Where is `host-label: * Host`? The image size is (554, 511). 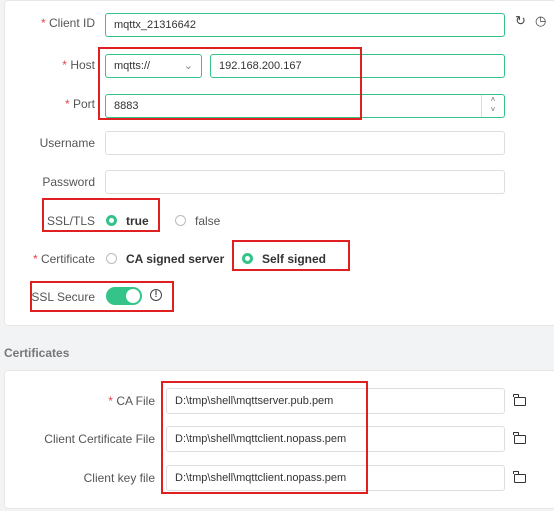
host-label: * Host is located at coordinates (78, 65).